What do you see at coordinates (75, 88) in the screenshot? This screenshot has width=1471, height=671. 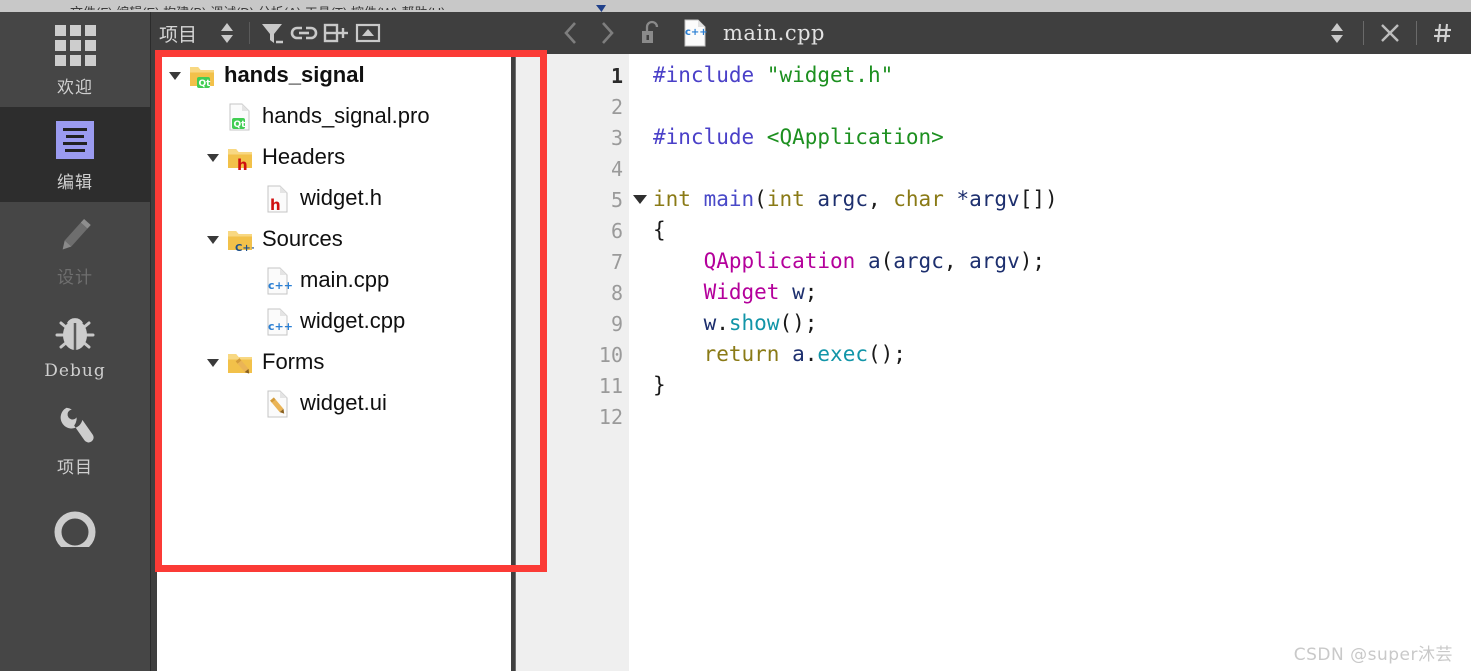 I see `sidebar-label-welcome: 欢迎` at bounding box center [75, 88].